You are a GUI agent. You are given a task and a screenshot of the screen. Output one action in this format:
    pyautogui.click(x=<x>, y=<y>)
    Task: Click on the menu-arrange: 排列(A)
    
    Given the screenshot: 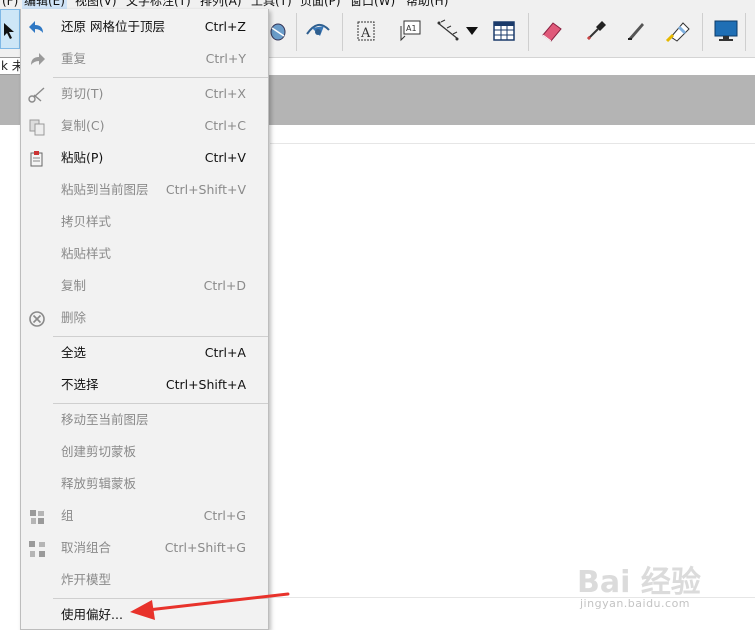 What is the action you would take?
    pyautogui.click(x=221, y=4)
    